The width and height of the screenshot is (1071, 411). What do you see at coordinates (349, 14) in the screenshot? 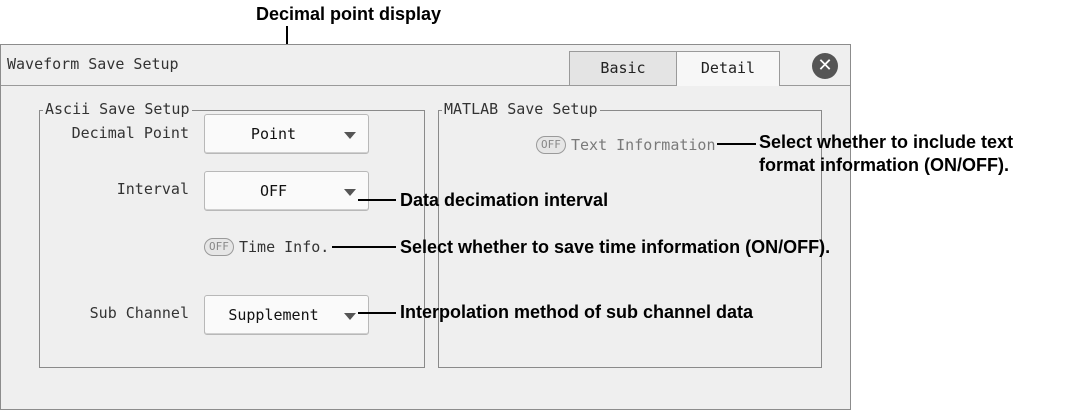
I see `callout-decimal-point-display: Decimal point display` at bounding box center [349, 14].